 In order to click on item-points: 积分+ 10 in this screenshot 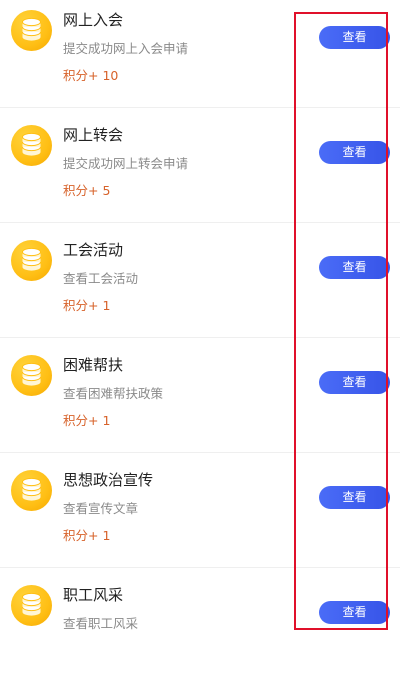, I will do `click(91, 75)`.